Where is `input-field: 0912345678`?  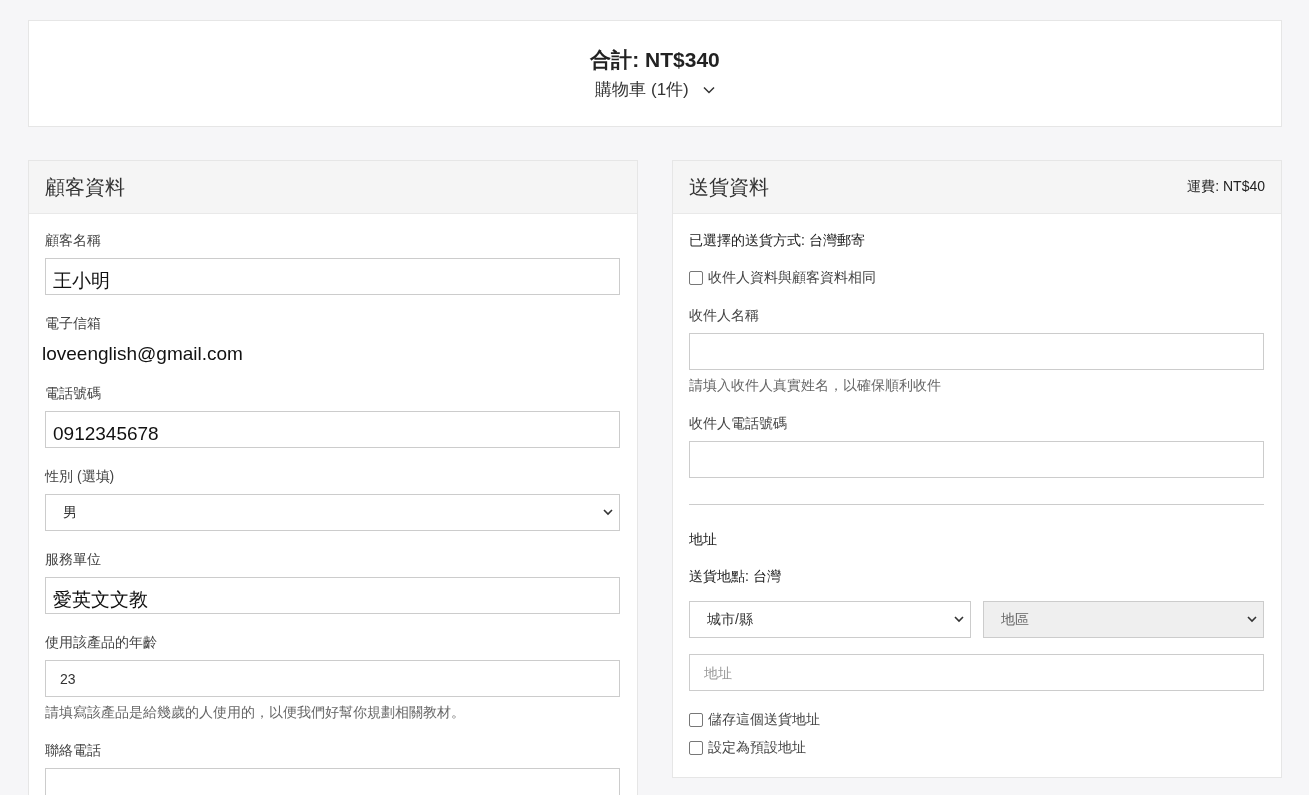 input-field: 0912345678 is located at coordinates (332, 429).